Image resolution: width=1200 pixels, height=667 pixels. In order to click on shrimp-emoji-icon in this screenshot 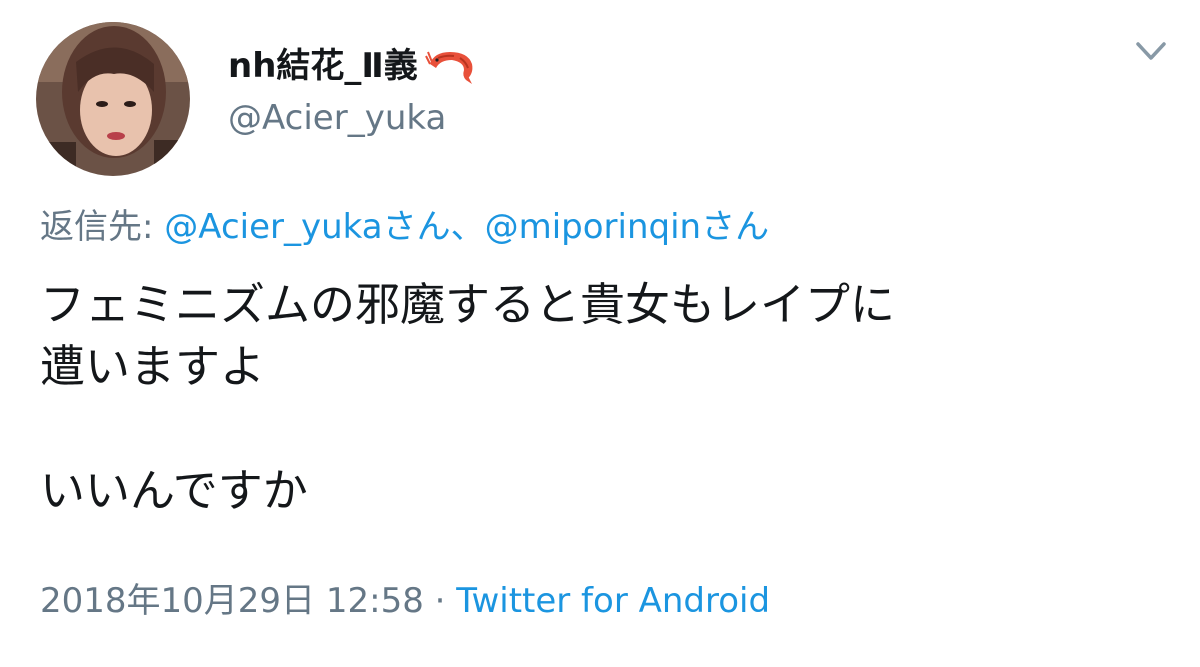, I will do `click(448, 67)`.